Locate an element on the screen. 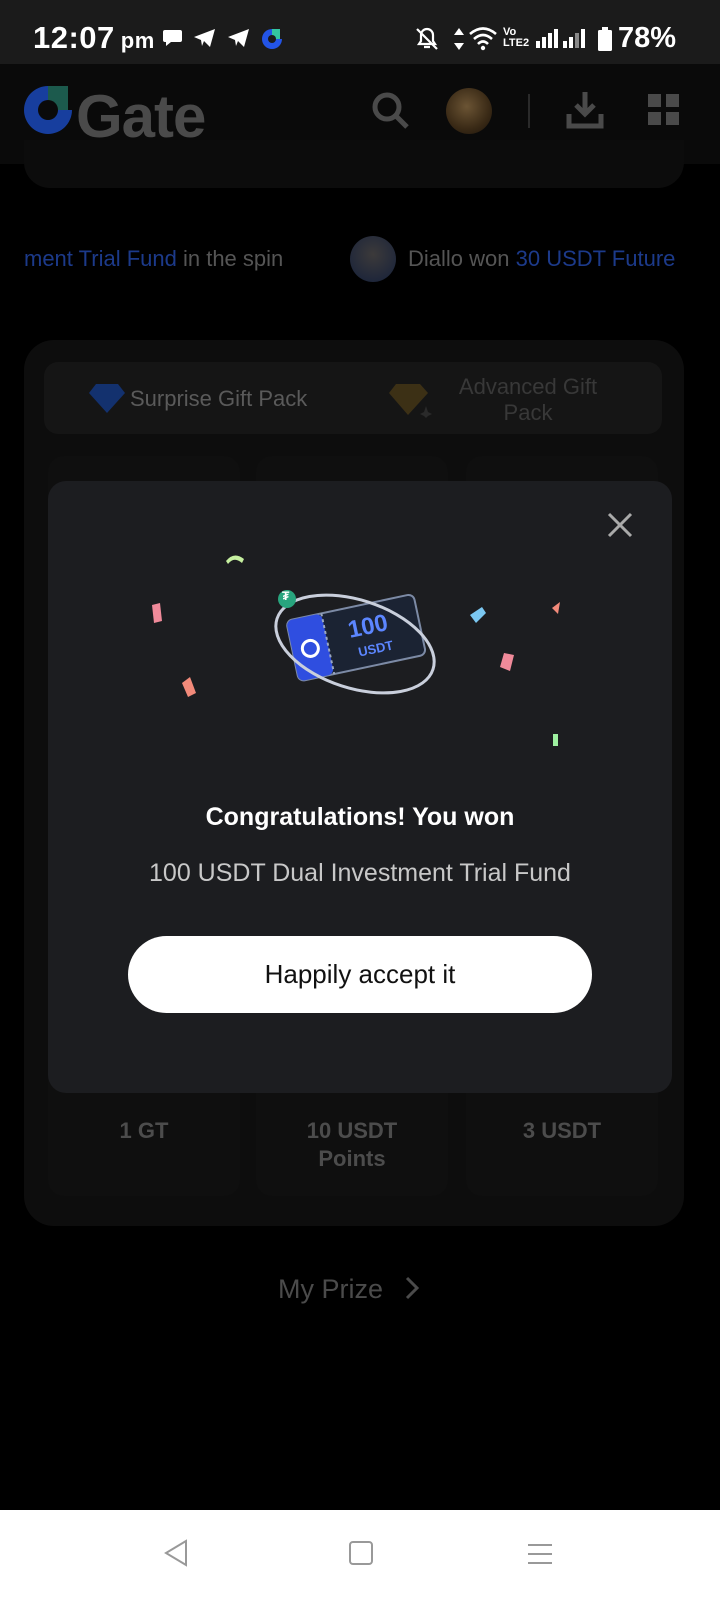 This screenshot has width=720, height=1600. tab-surprise-gift-pack: Surprise Gift Pack is located at coordinates (218, 399).